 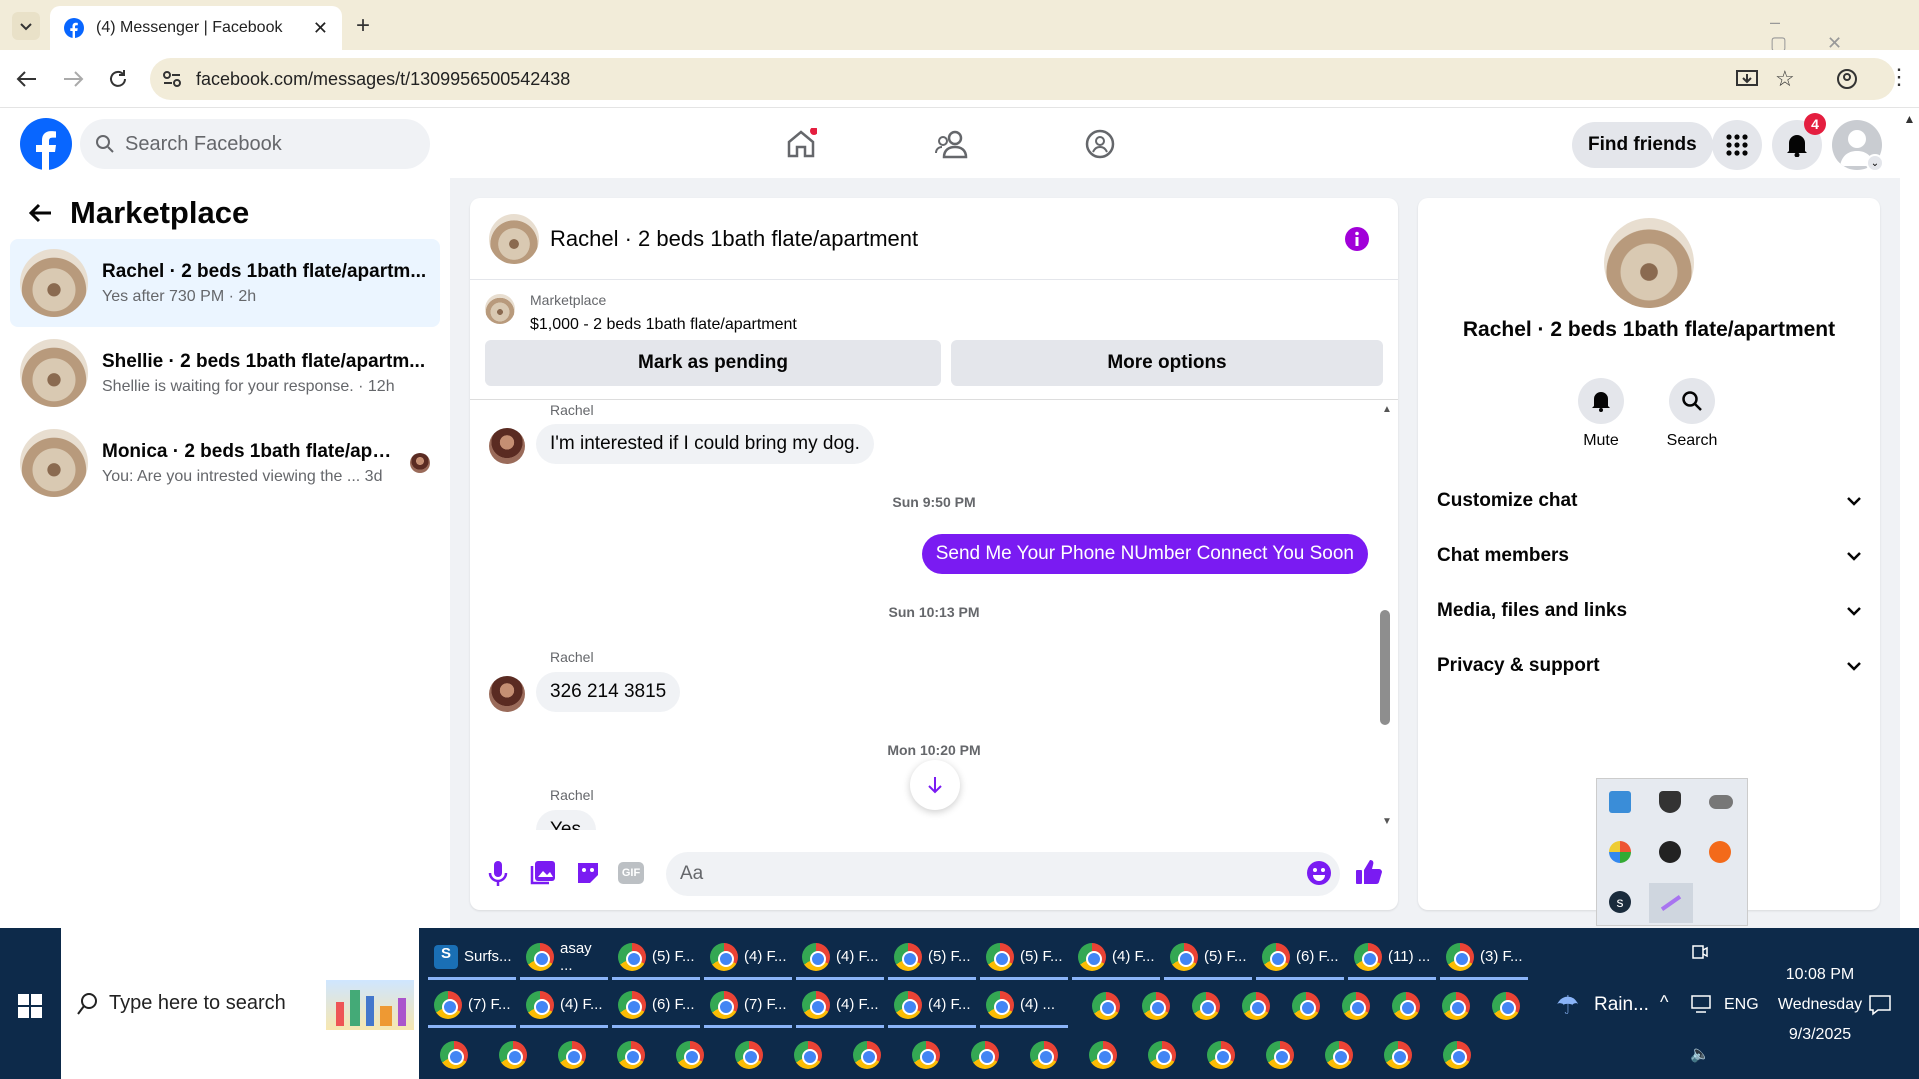 What do you see at coordinates (363, 26) in the screenshot?
I see `new-tab-button: +` at bounding box center [363, 26].